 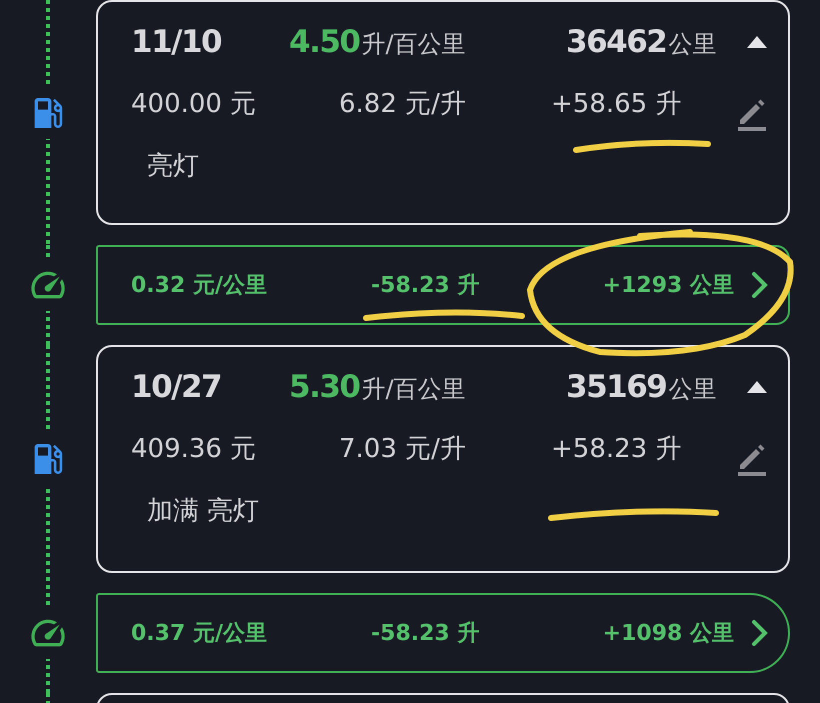 I want to click on cost-per-km-text: 0.37 元/公里, so click(x=199, y=634).